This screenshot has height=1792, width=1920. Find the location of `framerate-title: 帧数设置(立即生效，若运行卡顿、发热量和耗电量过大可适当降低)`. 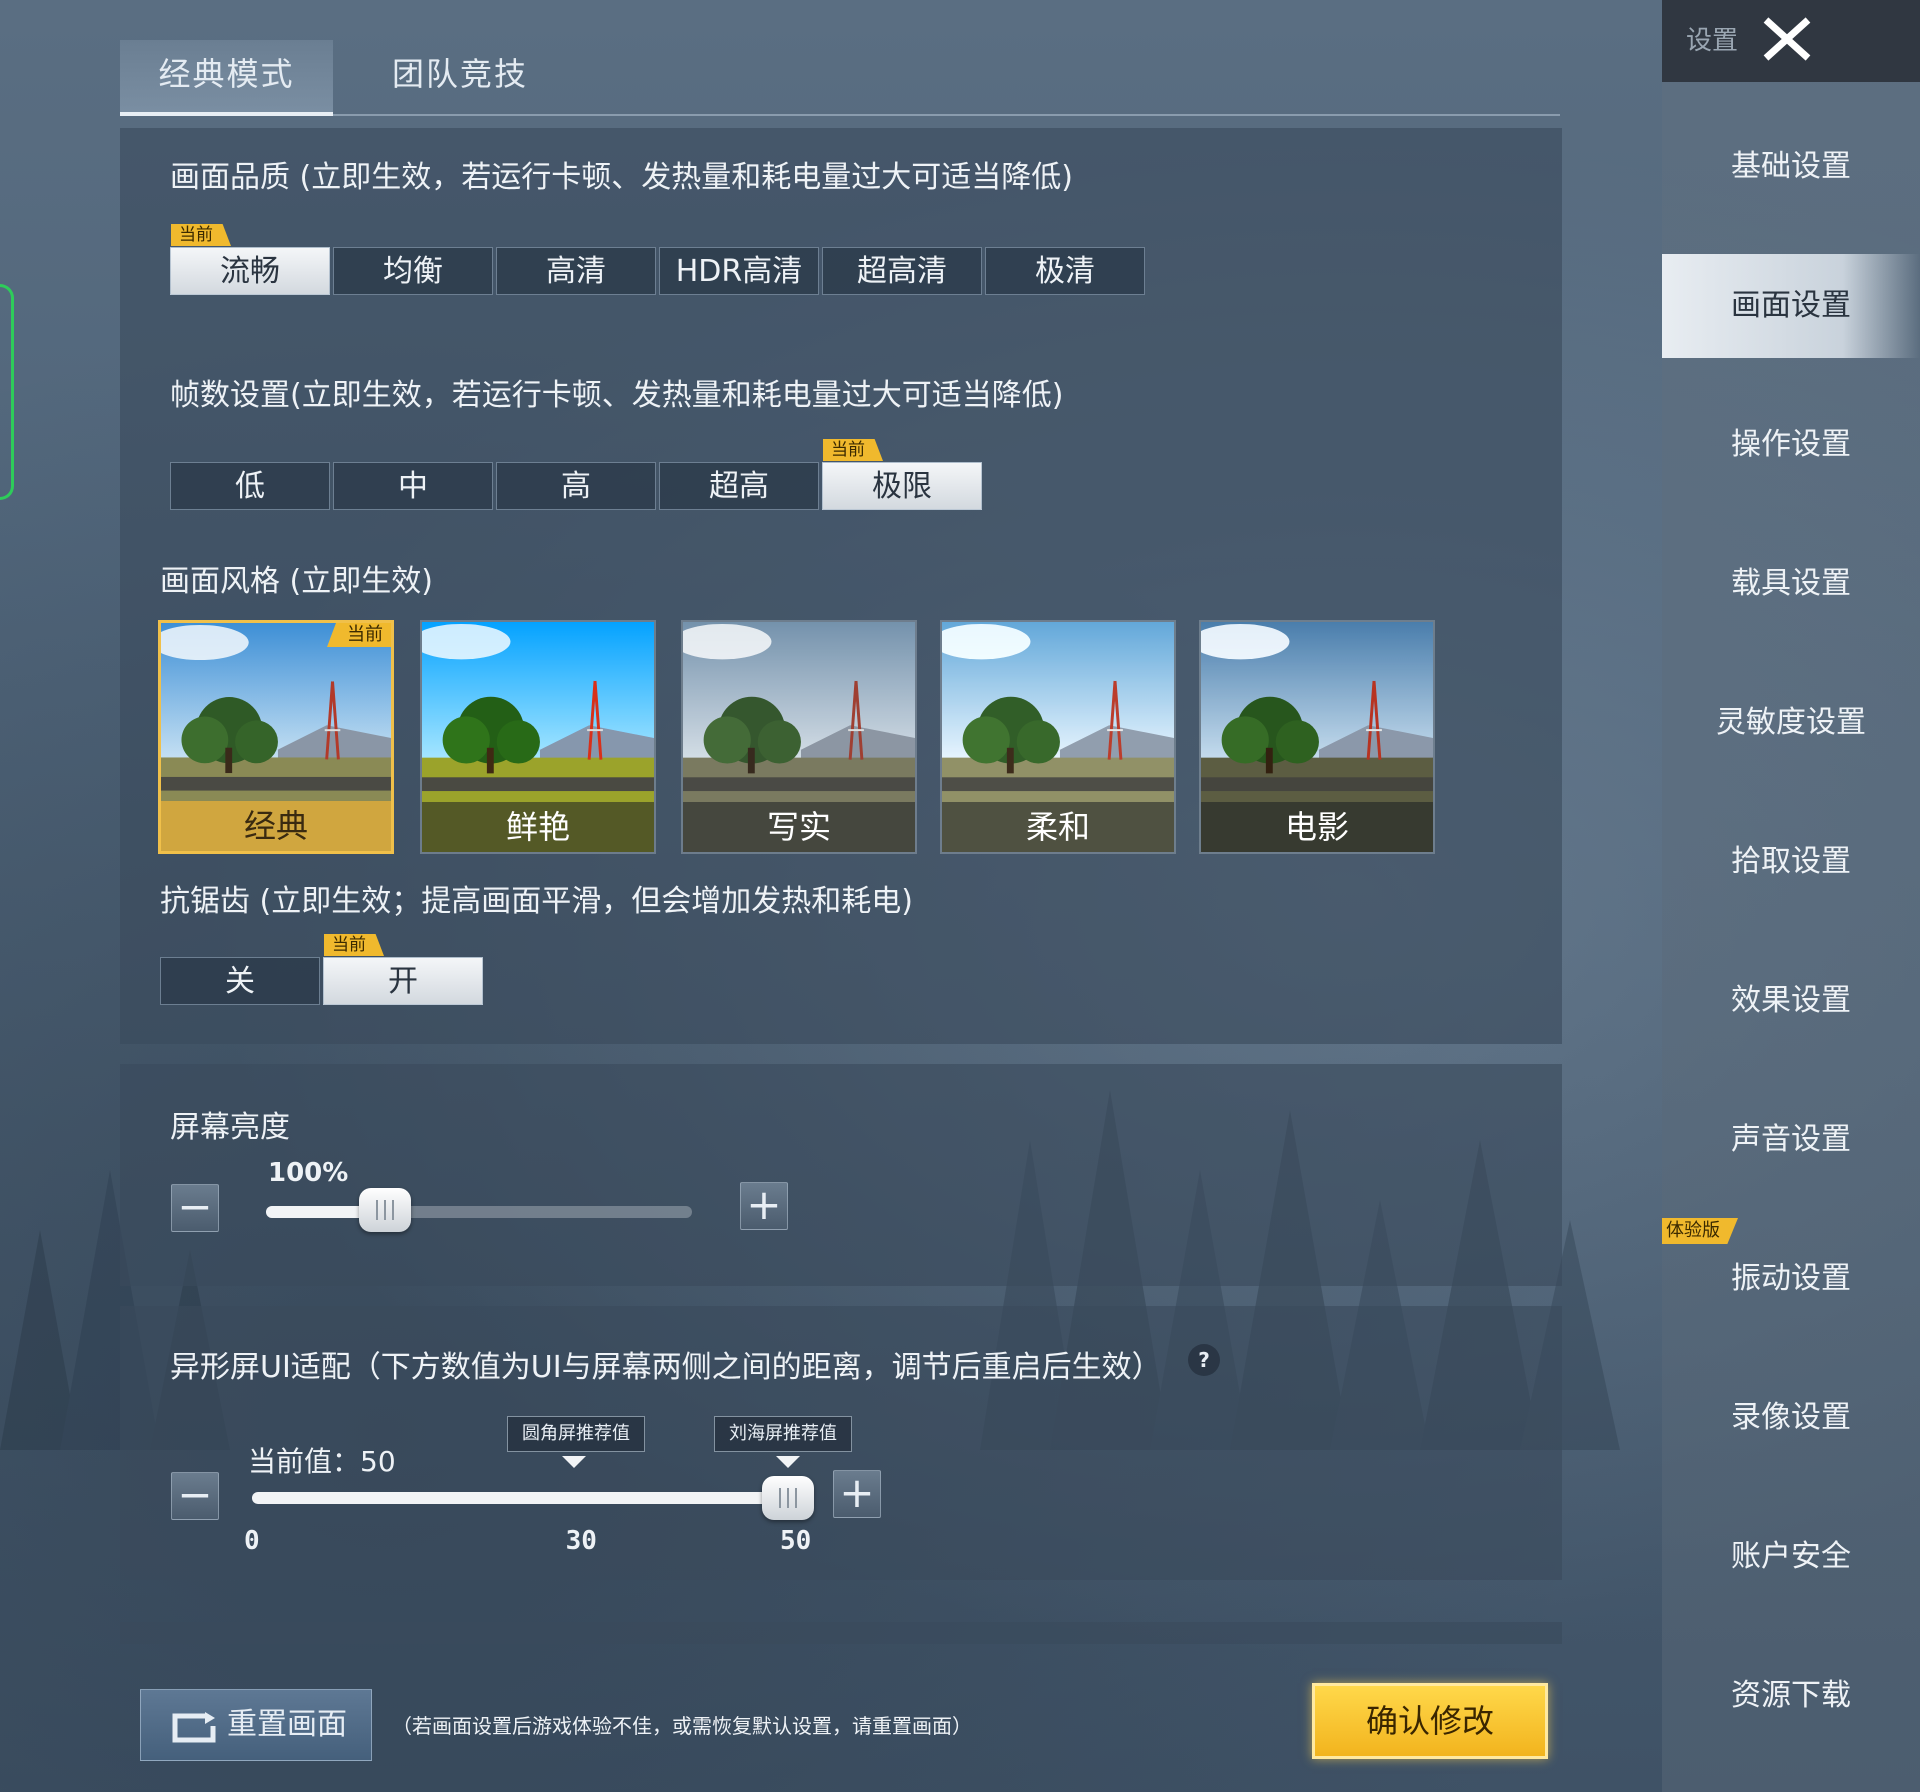

framerate-title: 帧数设置(立即生效，若运行卡顿、发热量和耗电量过大可适当降低) is located at coordinates (617, 395).